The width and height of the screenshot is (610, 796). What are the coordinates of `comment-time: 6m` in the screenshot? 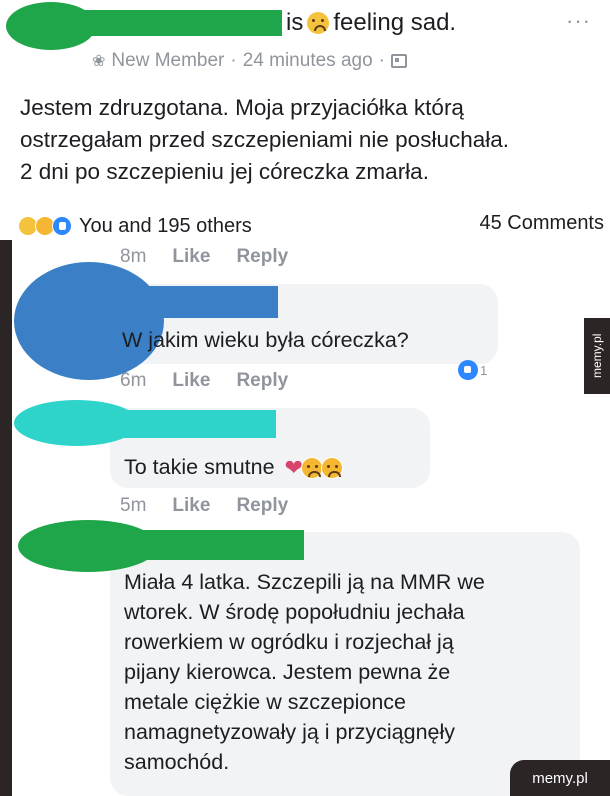 It's located at (133, 380).